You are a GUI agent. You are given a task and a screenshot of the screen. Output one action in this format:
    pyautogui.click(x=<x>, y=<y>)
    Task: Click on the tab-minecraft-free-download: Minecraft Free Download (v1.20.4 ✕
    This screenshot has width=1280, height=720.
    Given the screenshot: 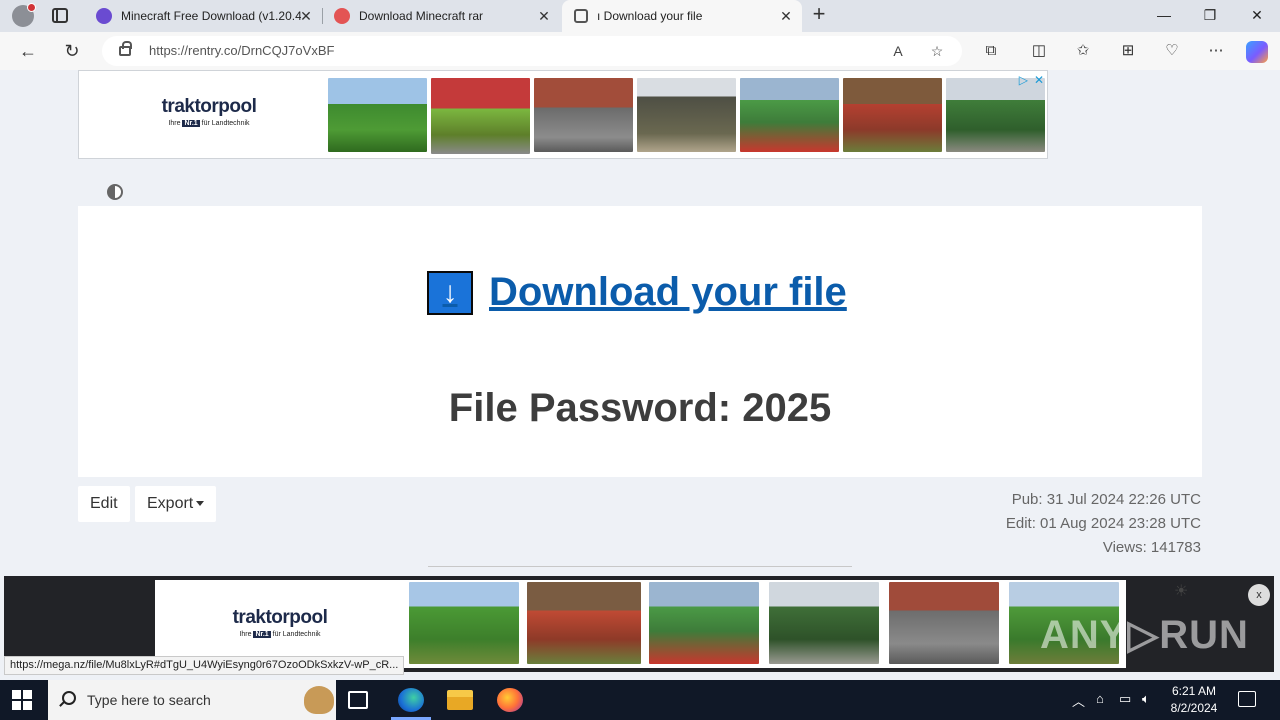 What is the action you would take?
    pyautogui.click(x=203, y=16)
    